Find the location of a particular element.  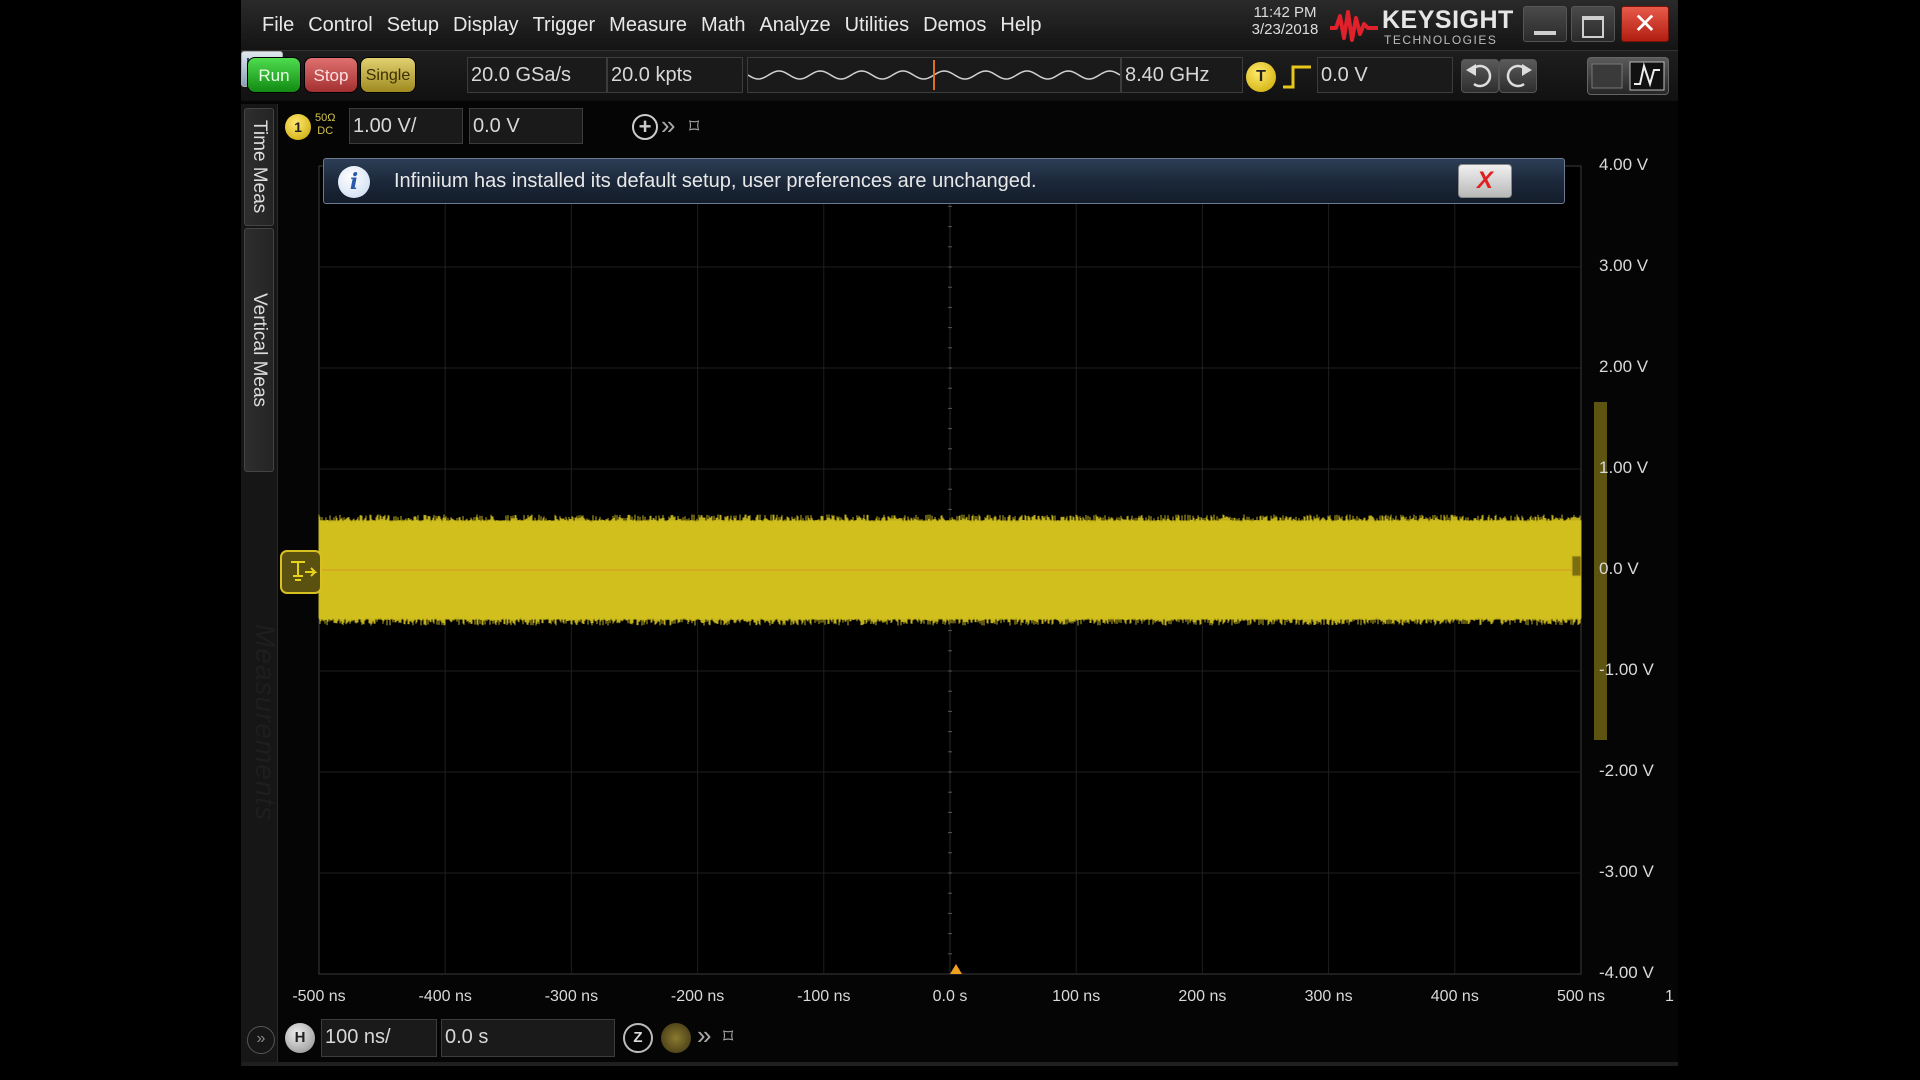

coupling-impedance: 50Ω is located at coordinates (325, 118).